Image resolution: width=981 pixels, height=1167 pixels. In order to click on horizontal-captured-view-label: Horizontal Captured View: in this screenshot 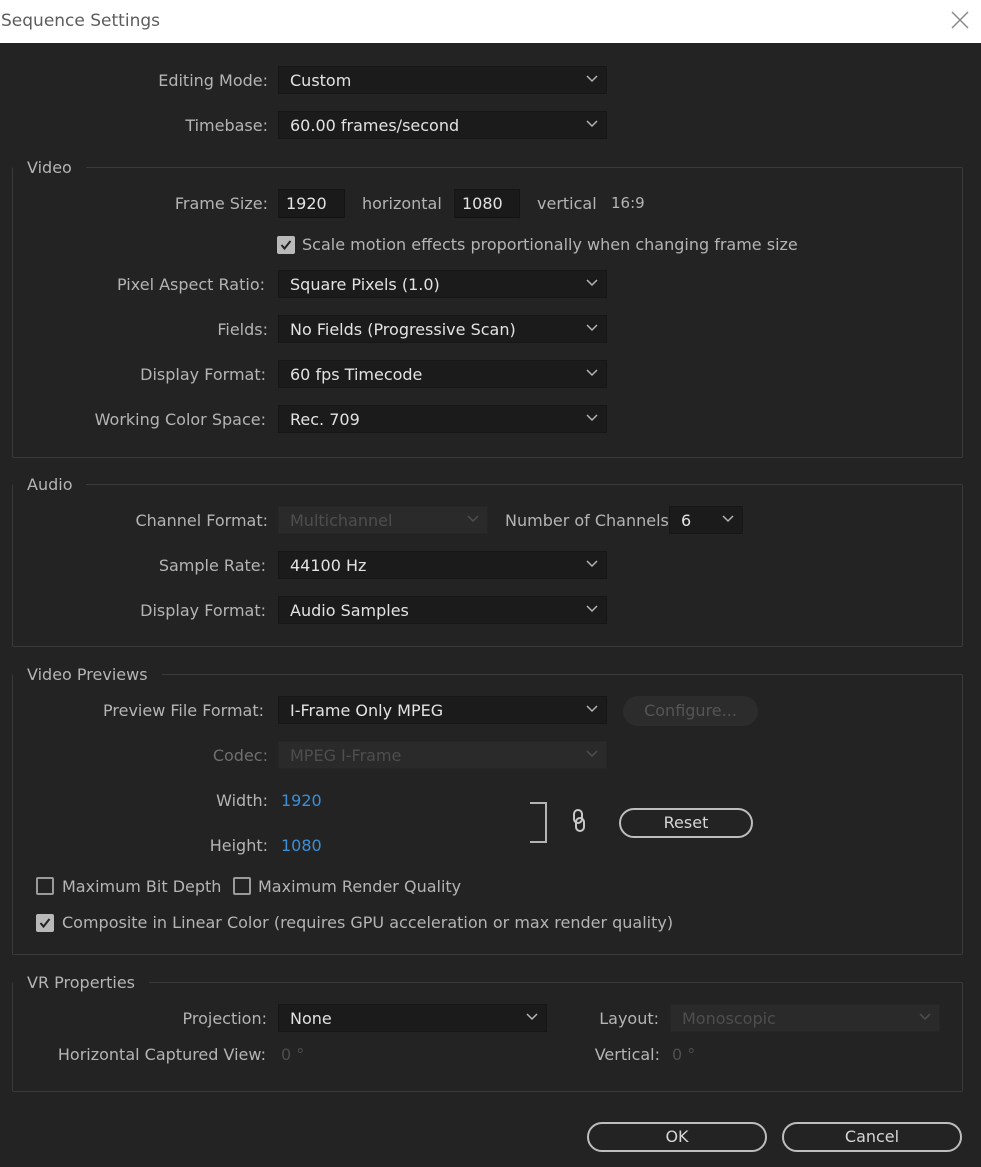, I will do `click(161, 1054)`.